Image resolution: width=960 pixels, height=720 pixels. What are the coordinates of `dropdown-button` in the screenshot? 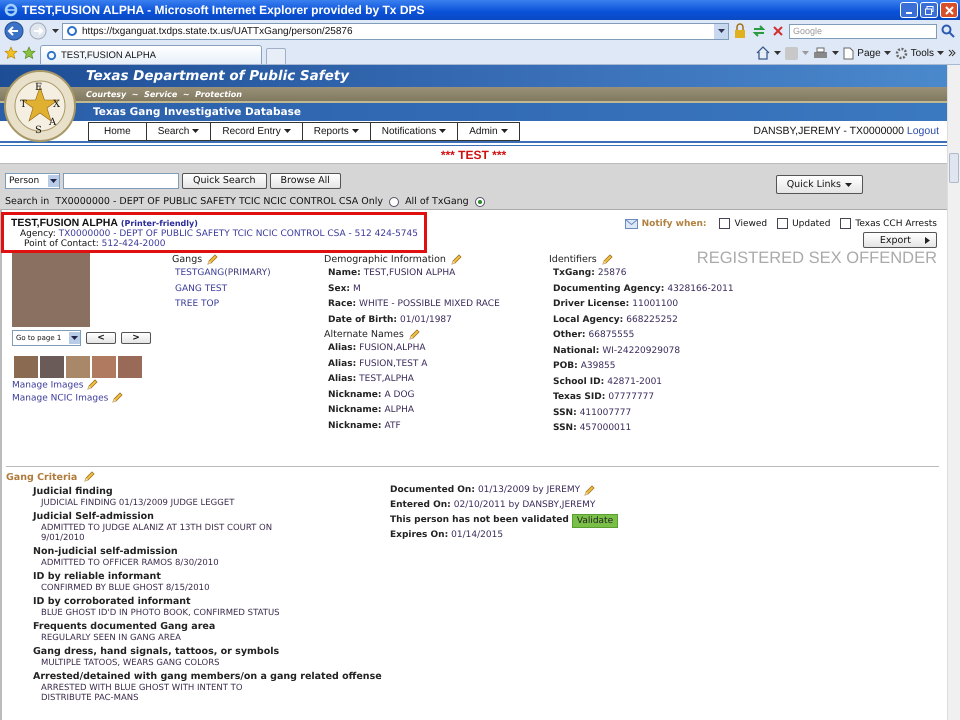 It's located at (721, 31).